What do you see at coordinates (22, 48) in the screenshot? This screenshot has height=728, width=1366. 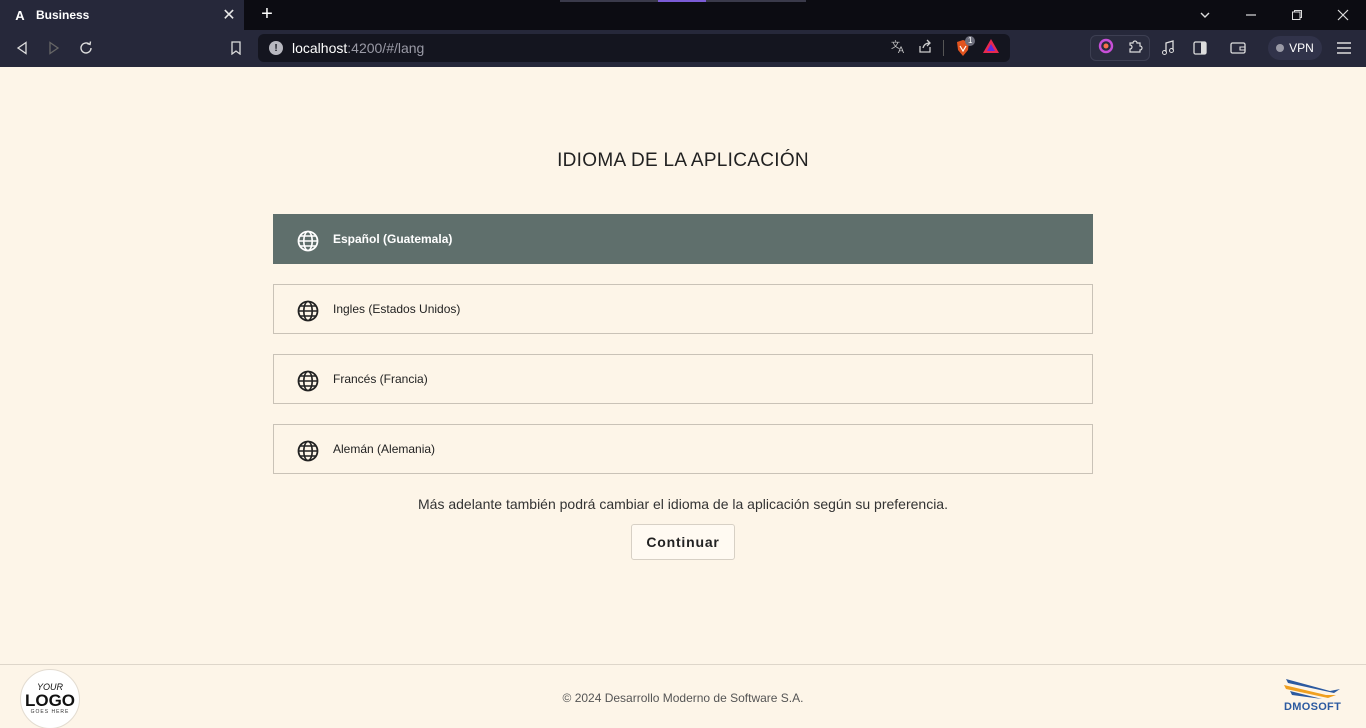 I see `back-button` at bounding box center [22, 48].